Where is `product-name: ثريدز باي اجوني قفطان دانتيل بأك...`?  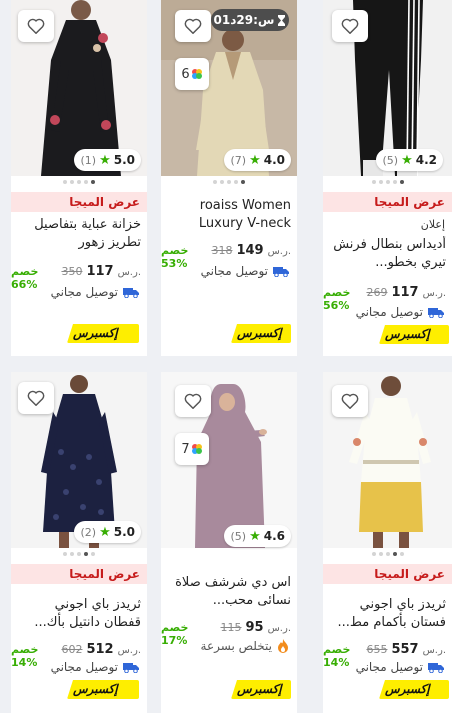
product-name: ثريدز باي اجوني قفطان دانتيل بأك... is located at coordinates (79, 614).